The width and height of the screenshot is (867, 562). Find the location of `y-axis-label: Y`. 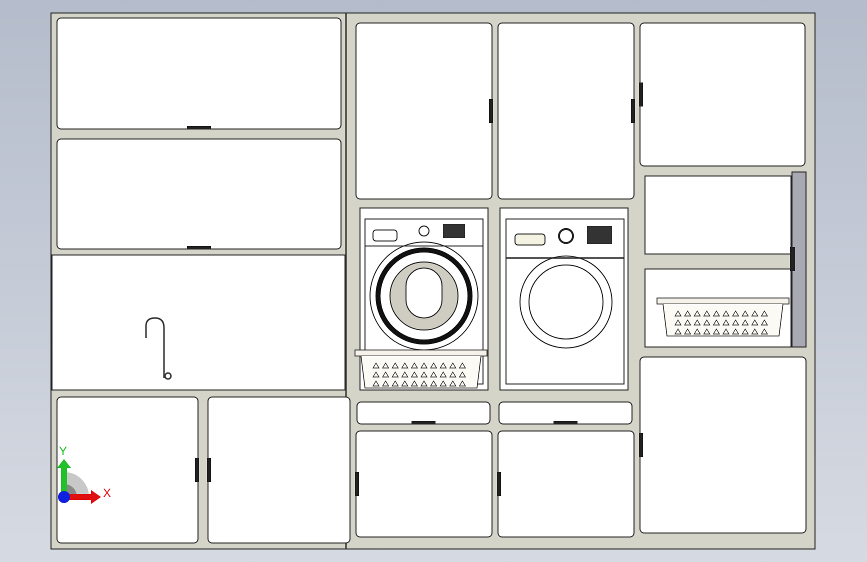

y-axis-label: Y is located at coordinates (63, 451).